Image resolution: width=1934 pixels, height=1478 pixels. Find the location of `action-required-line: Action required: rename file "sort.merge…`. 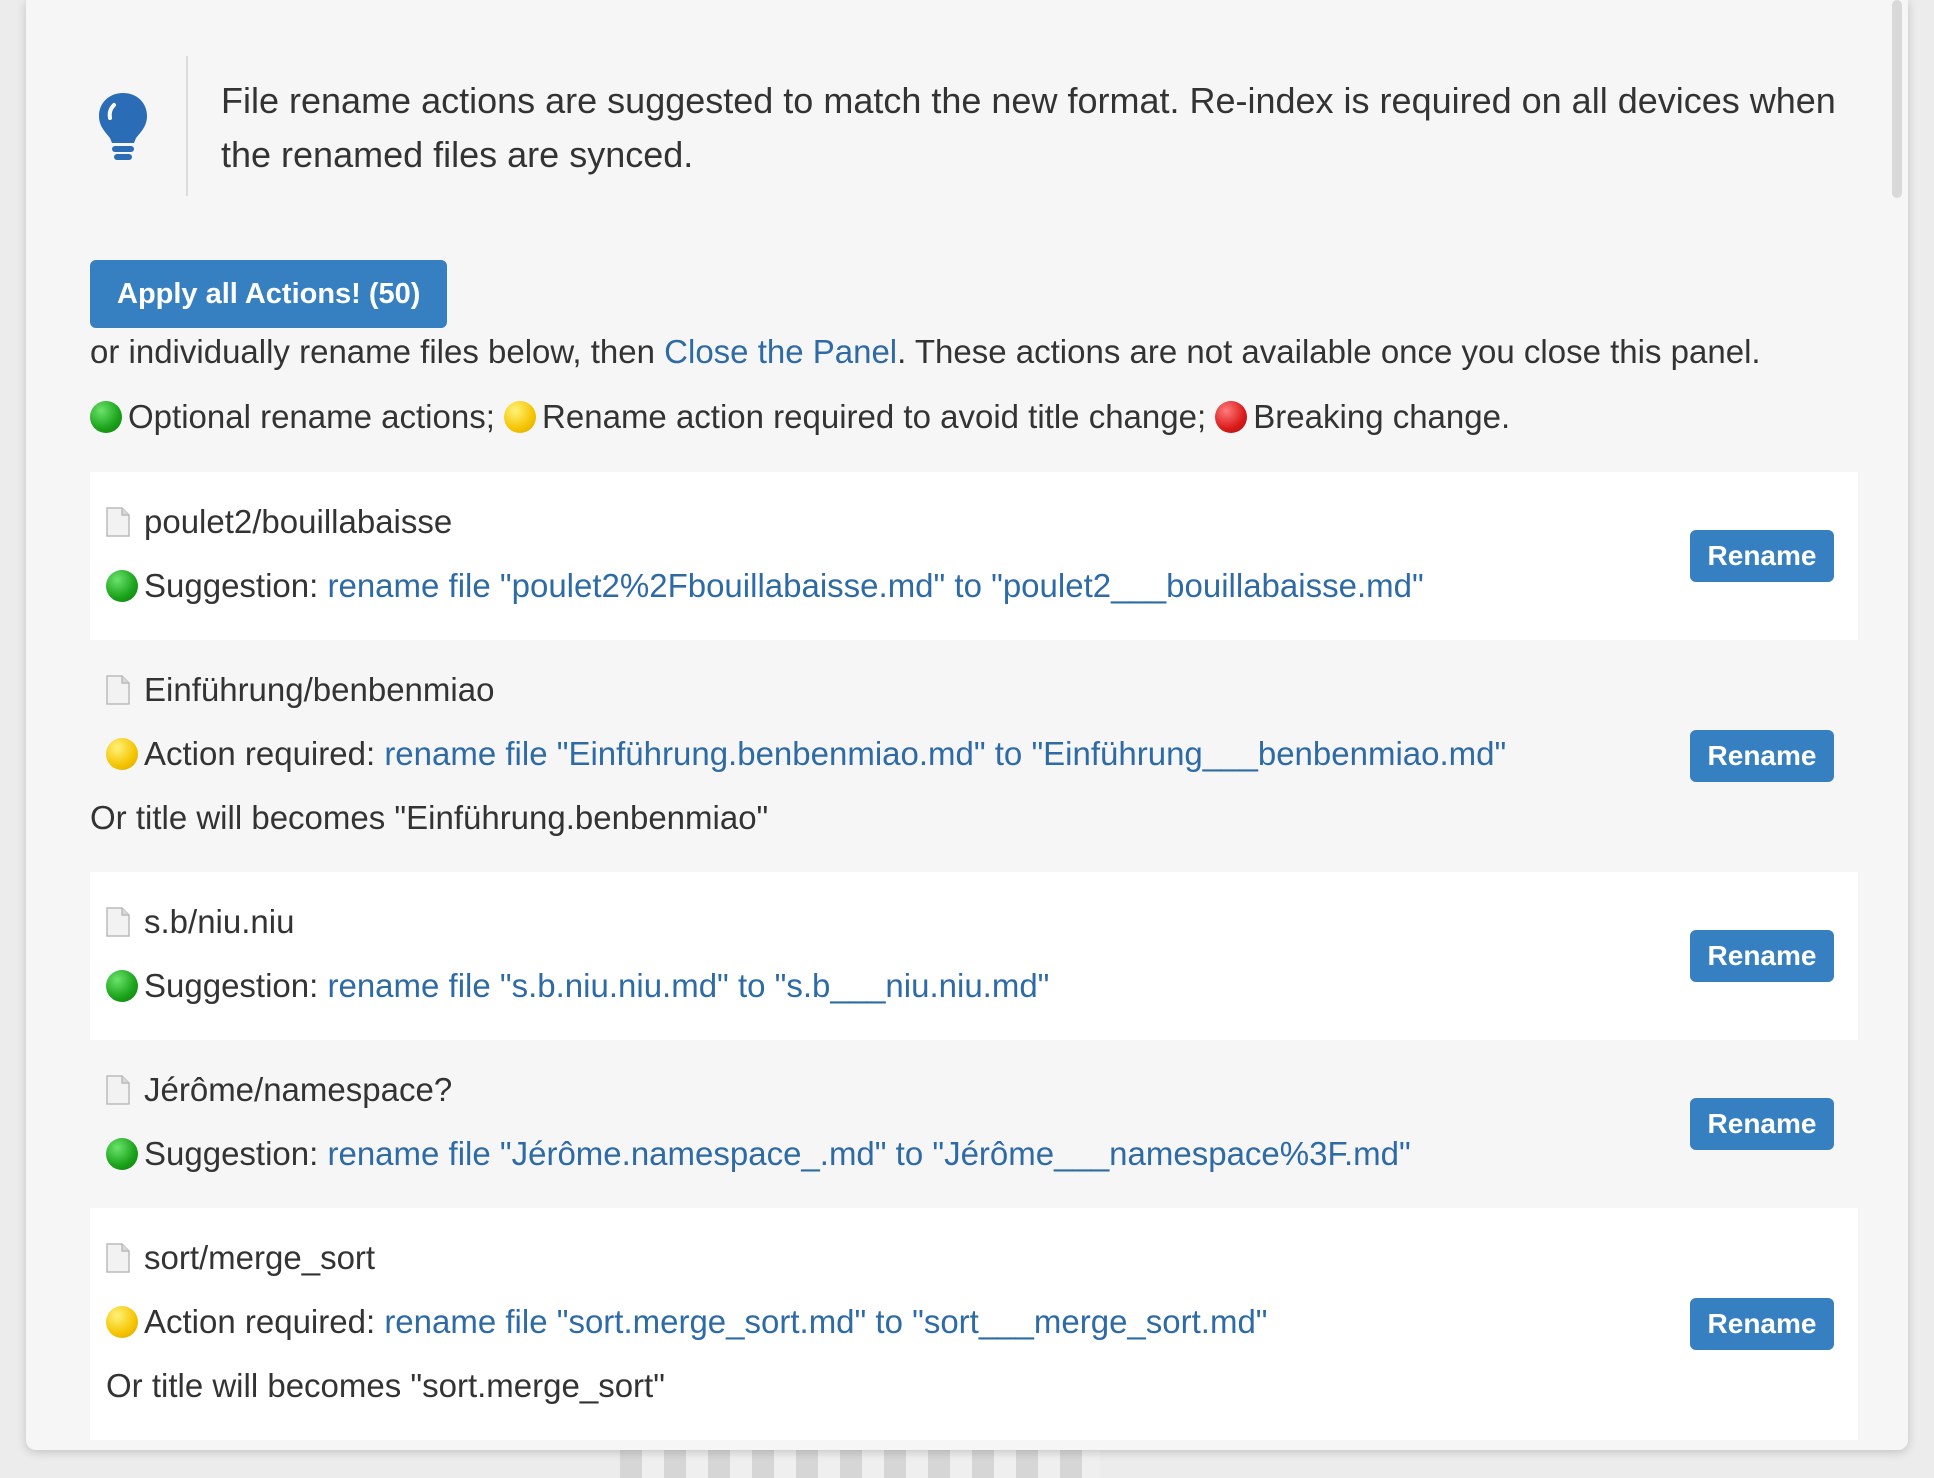

action-required-line: Action required: rename file "sort.merge… is located at coordinates (687, 1322).